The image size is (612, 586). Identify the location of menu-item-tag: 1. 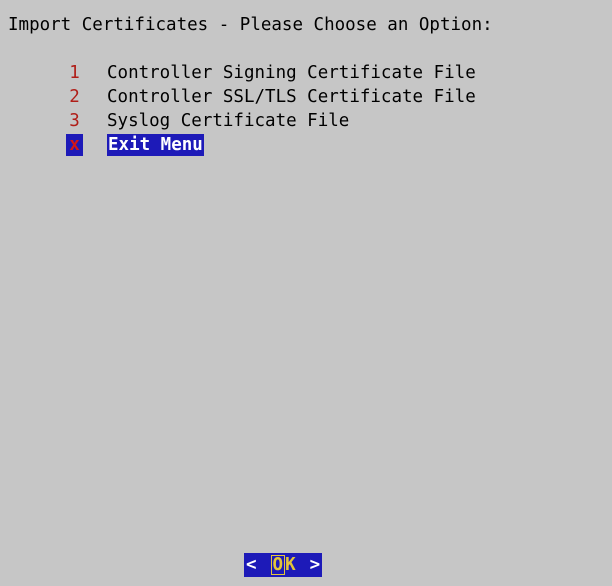
(74, 73).